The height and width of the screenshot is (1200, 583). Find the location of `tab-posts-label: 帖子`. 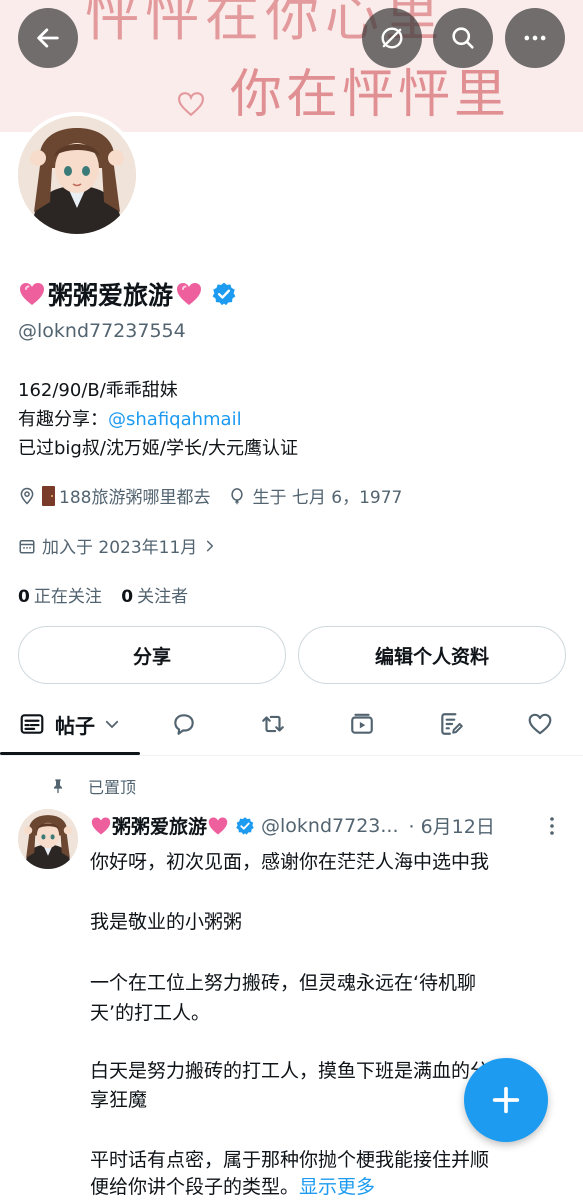

tab-posts-label: 帖子 is located at coordinates (75, 725).